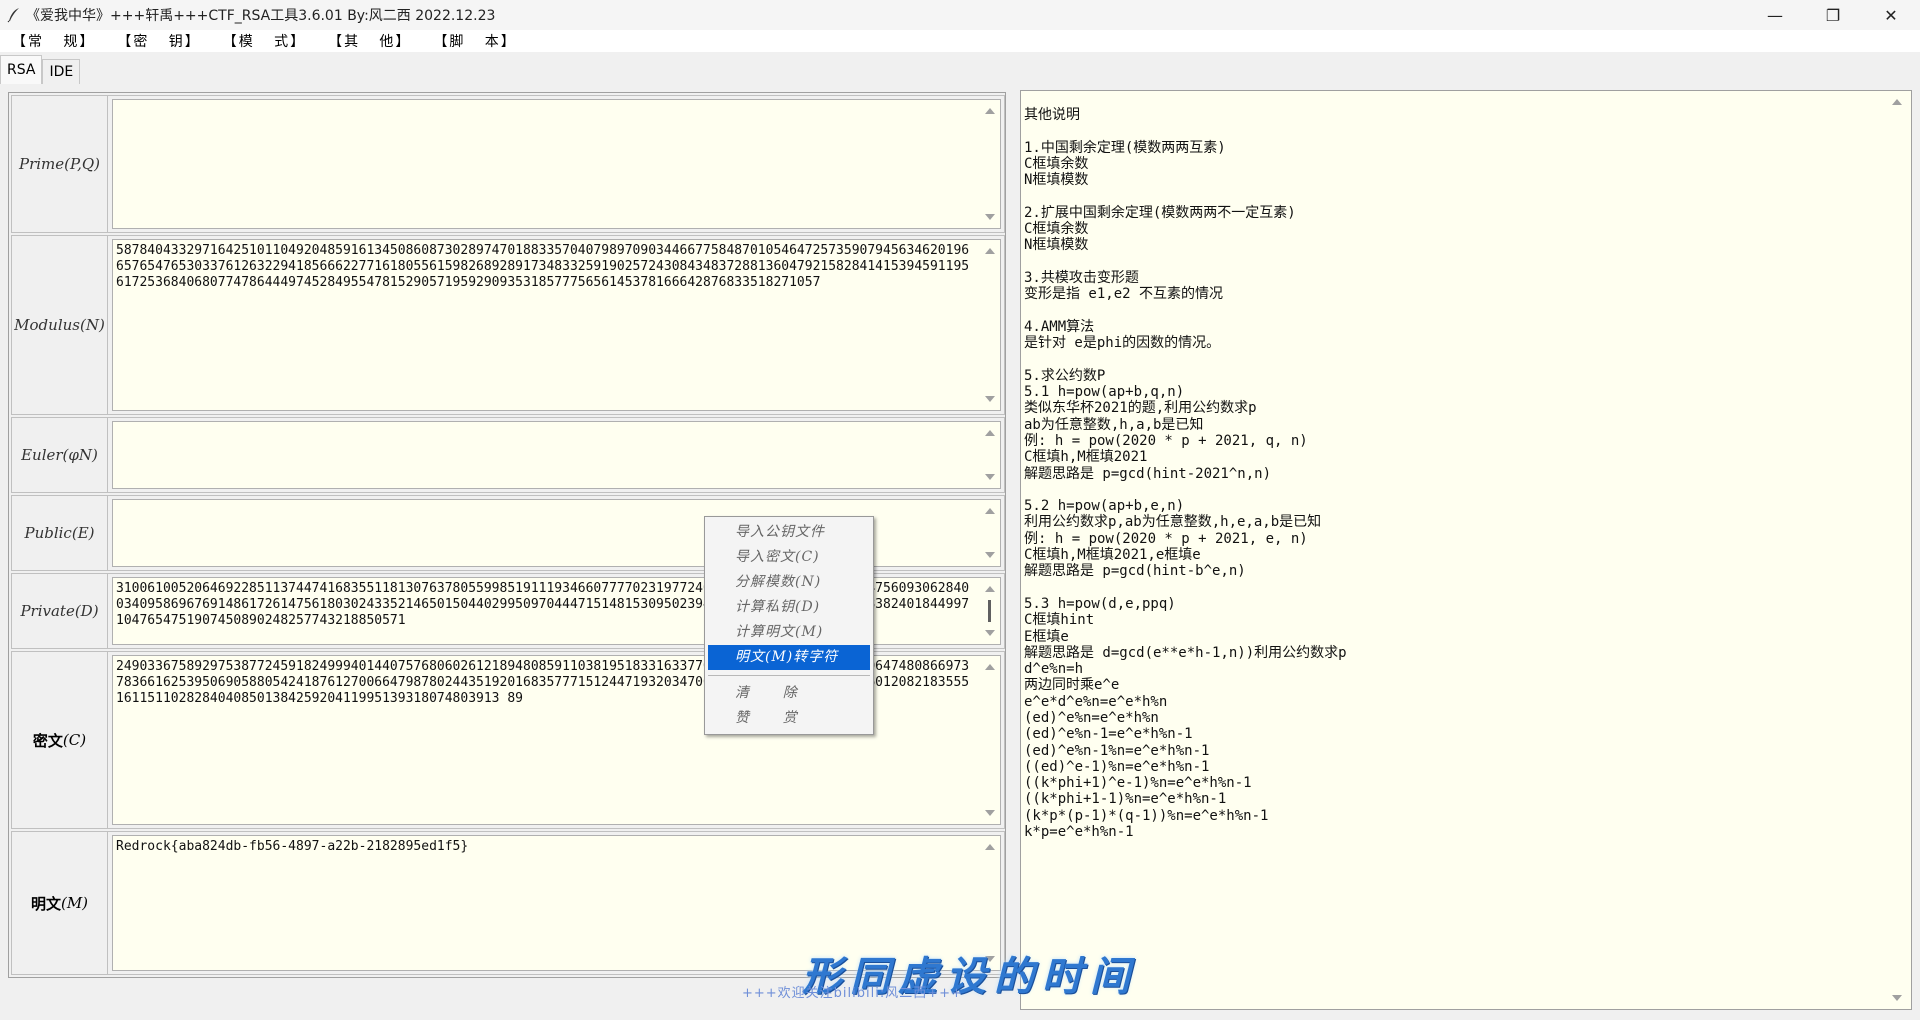 This screenshot has height=1020, width=1920. I want to click on cipher-label-suffix: (C), so click(74, 740).